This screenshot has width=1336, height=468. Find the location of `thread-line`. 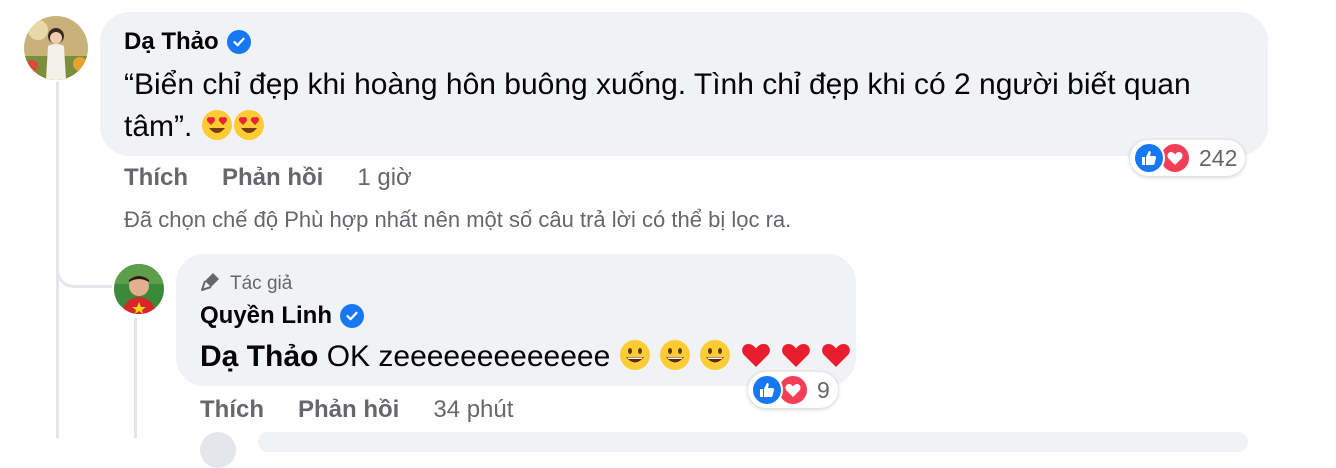

thread-line is located at coordinates (57, 260).